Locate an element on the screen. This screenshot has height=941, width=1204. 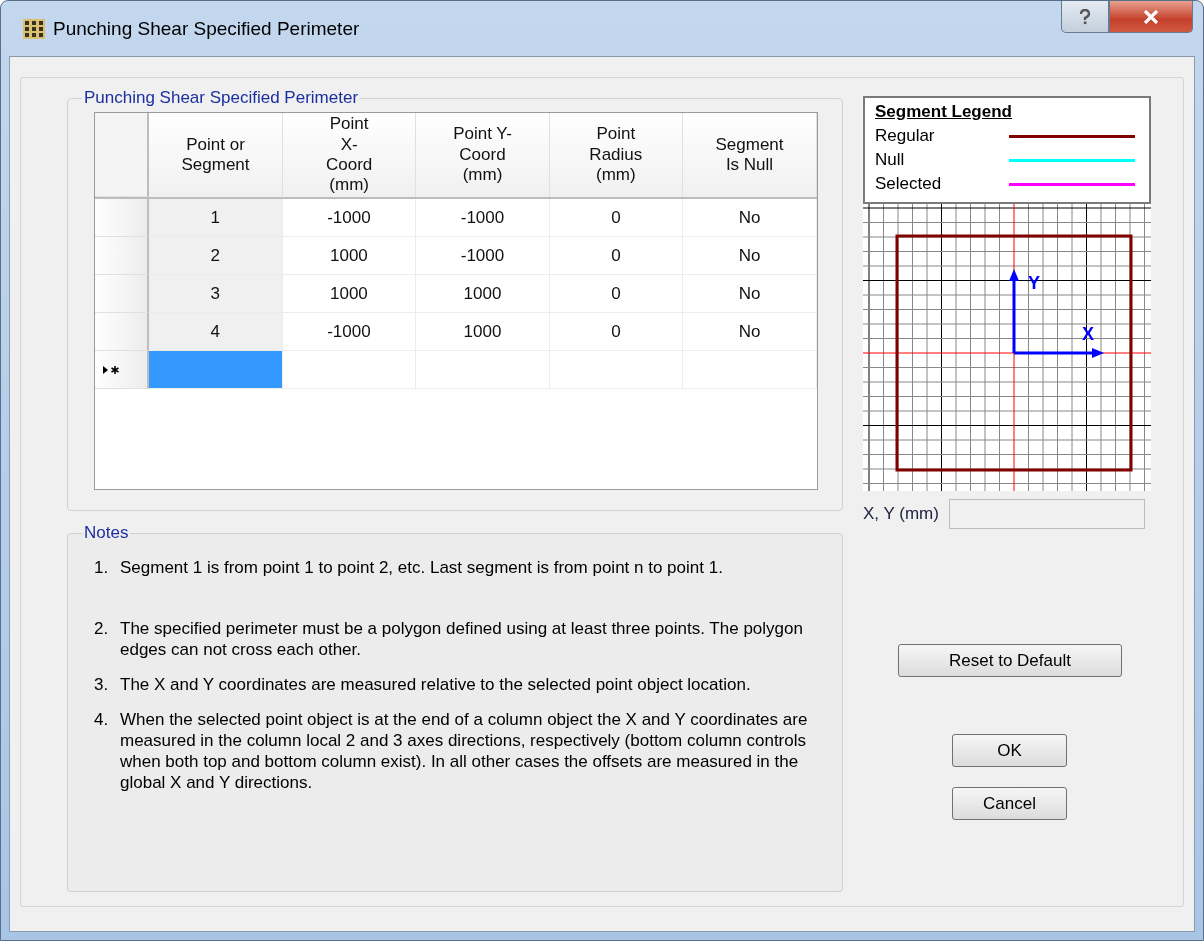
note-text: When the selected point object is at the end of a column object the X and Y coordinates are measured in the column local 2 and 3 axes directions, respectively (bottom column controls when both top and bottom column exist). In all other cases the offsets are measured in the global X and Y directions. is located at coordinates (464, 751).